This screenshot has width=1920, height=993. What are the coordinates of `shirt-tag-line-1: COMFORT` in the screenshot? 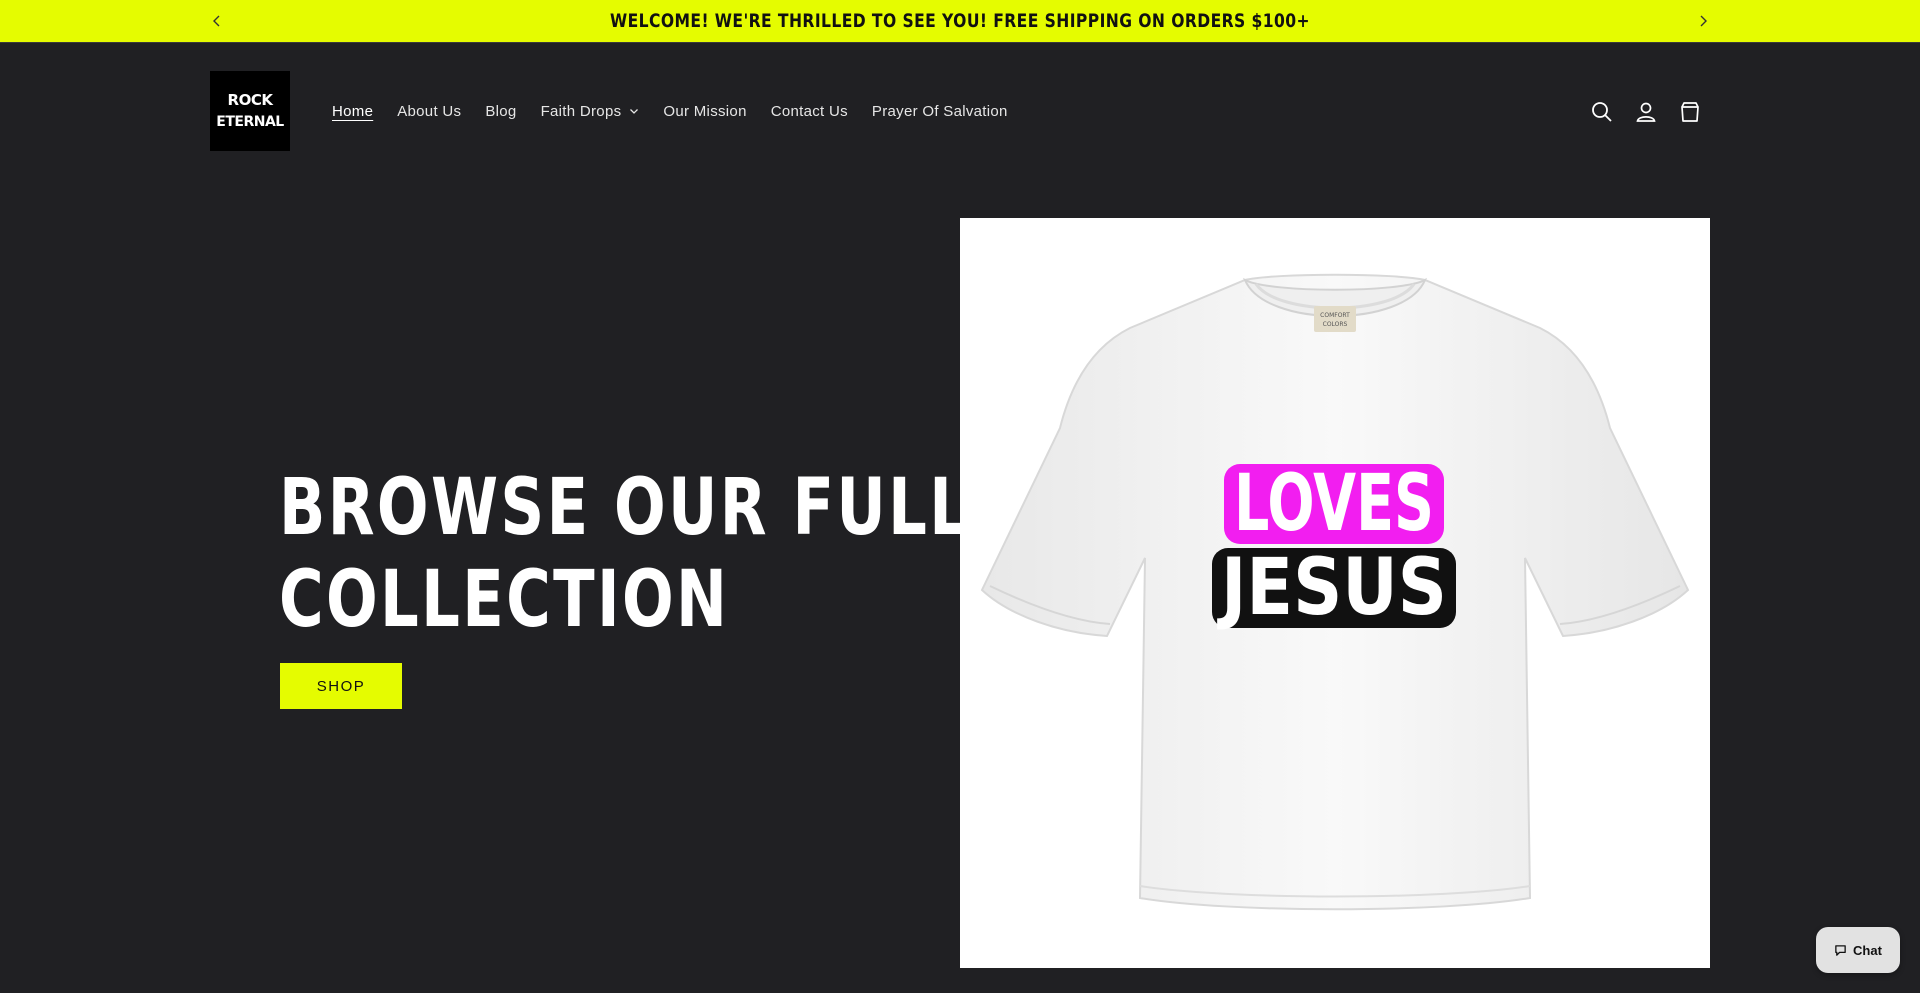 It's located at (1335, 315).